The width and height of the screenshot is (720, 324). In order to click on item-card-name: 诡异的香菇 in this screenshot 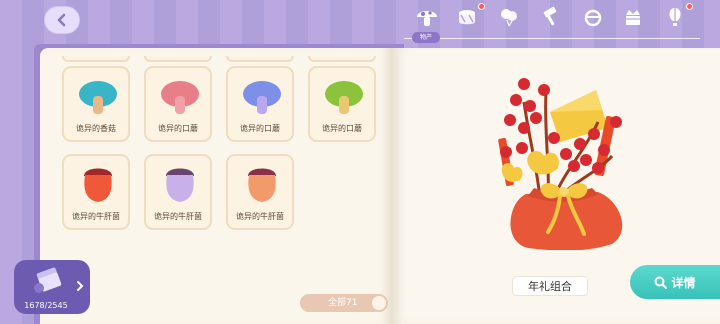, I will do `click(96, 128)`.